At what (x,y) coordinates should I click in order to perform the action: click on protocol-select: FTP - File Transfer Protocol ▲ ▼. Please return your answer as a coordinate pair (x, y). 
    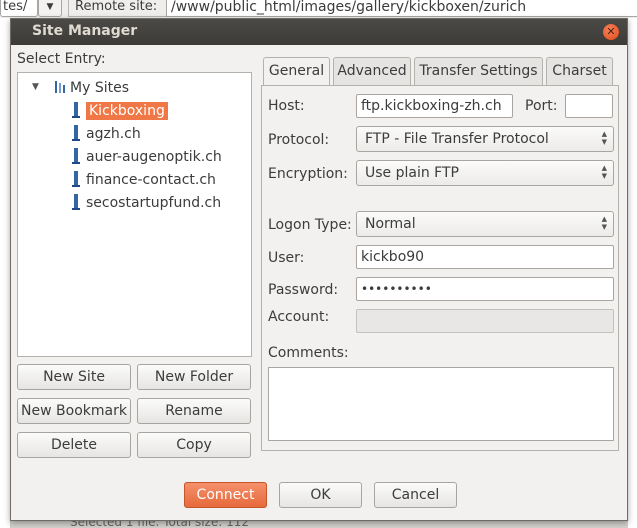
    Looking at the image, I should click on (485, 139).